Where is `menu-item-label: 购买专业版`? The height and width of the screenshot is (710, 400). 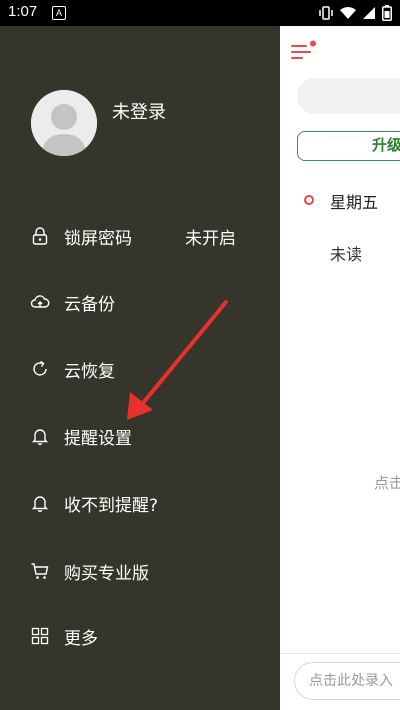 menu-item-label: 购买专业版 is located at coordinates (106, 574).